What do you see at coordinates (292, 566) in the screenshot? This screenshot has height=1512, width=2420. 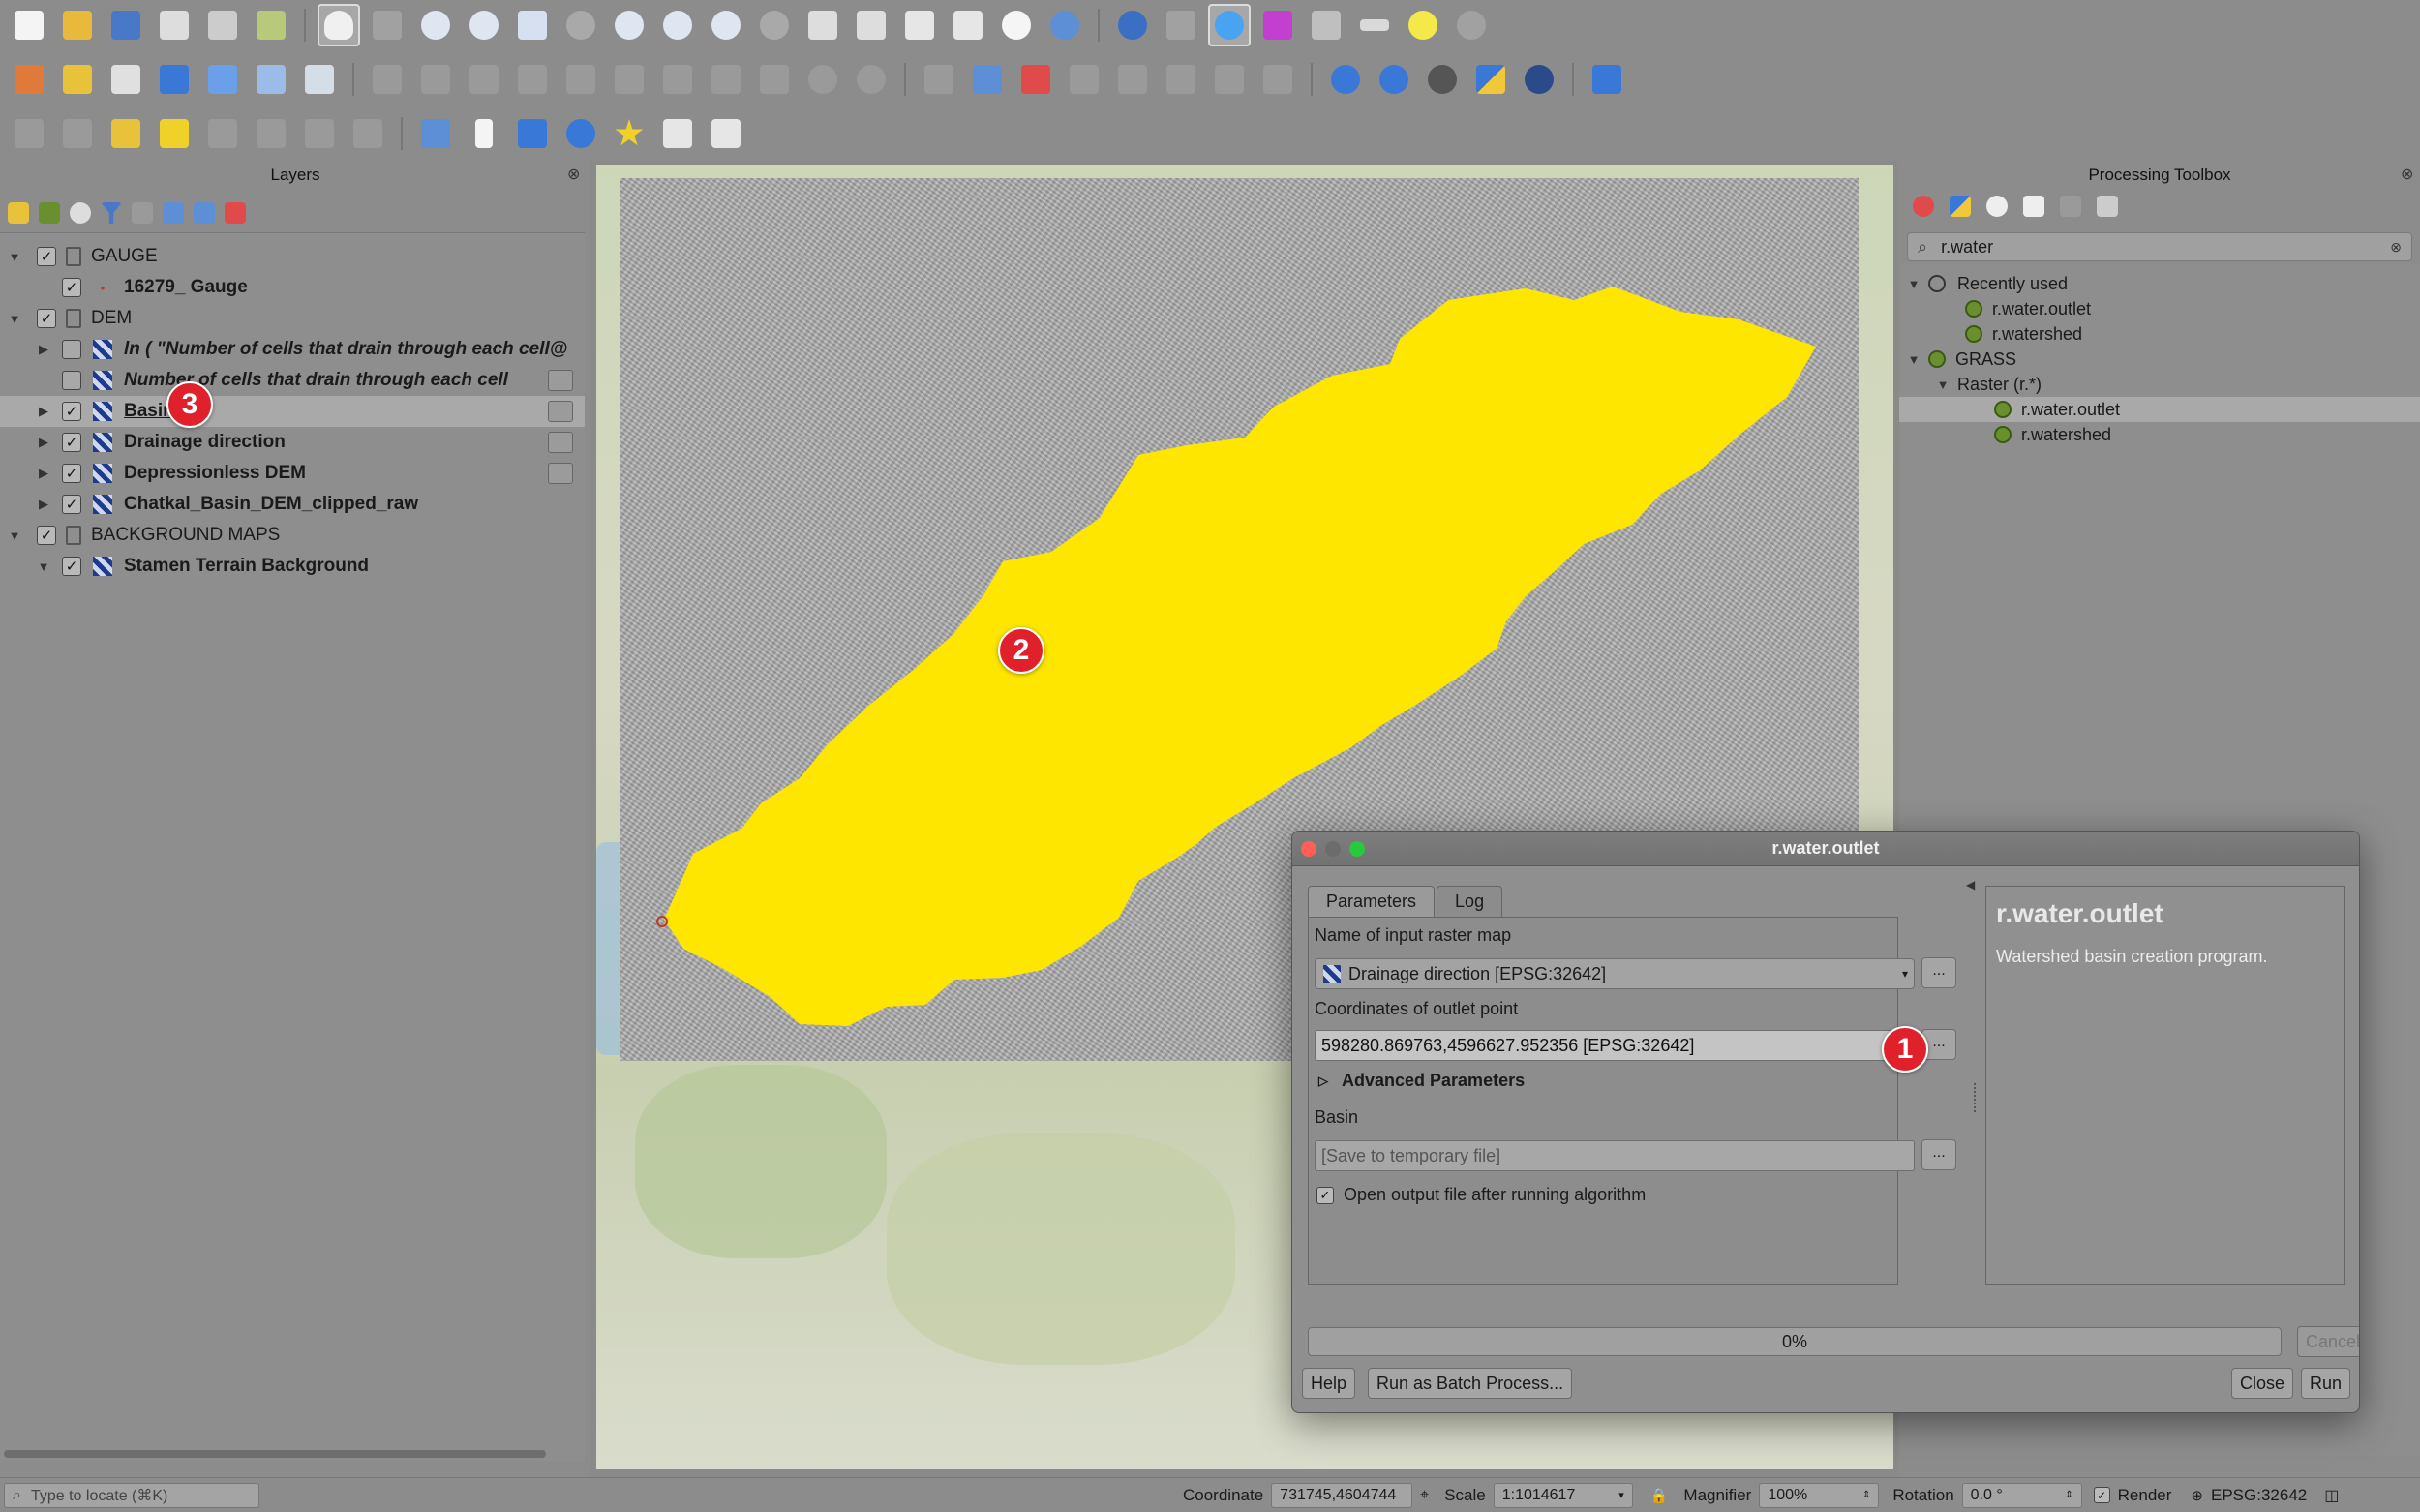 I see `layer-row-stamen-terrain: ▼ ✓ Stamen Terrain Background` at bounding box center [292, 566].